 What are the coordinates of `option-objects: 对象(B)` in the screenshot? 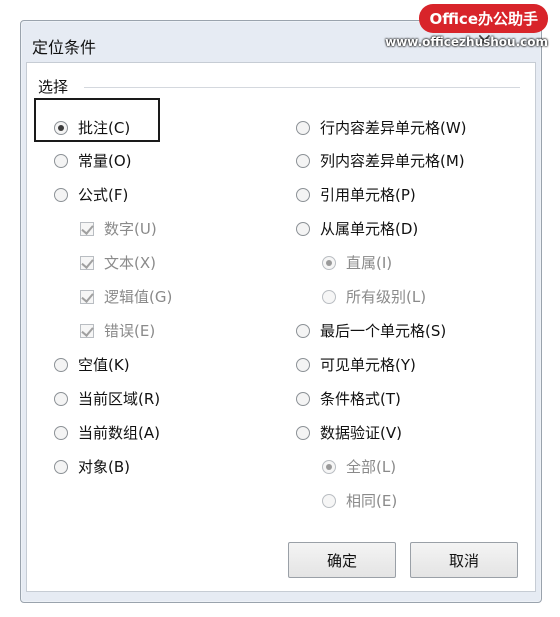 It's located at (92, 466).